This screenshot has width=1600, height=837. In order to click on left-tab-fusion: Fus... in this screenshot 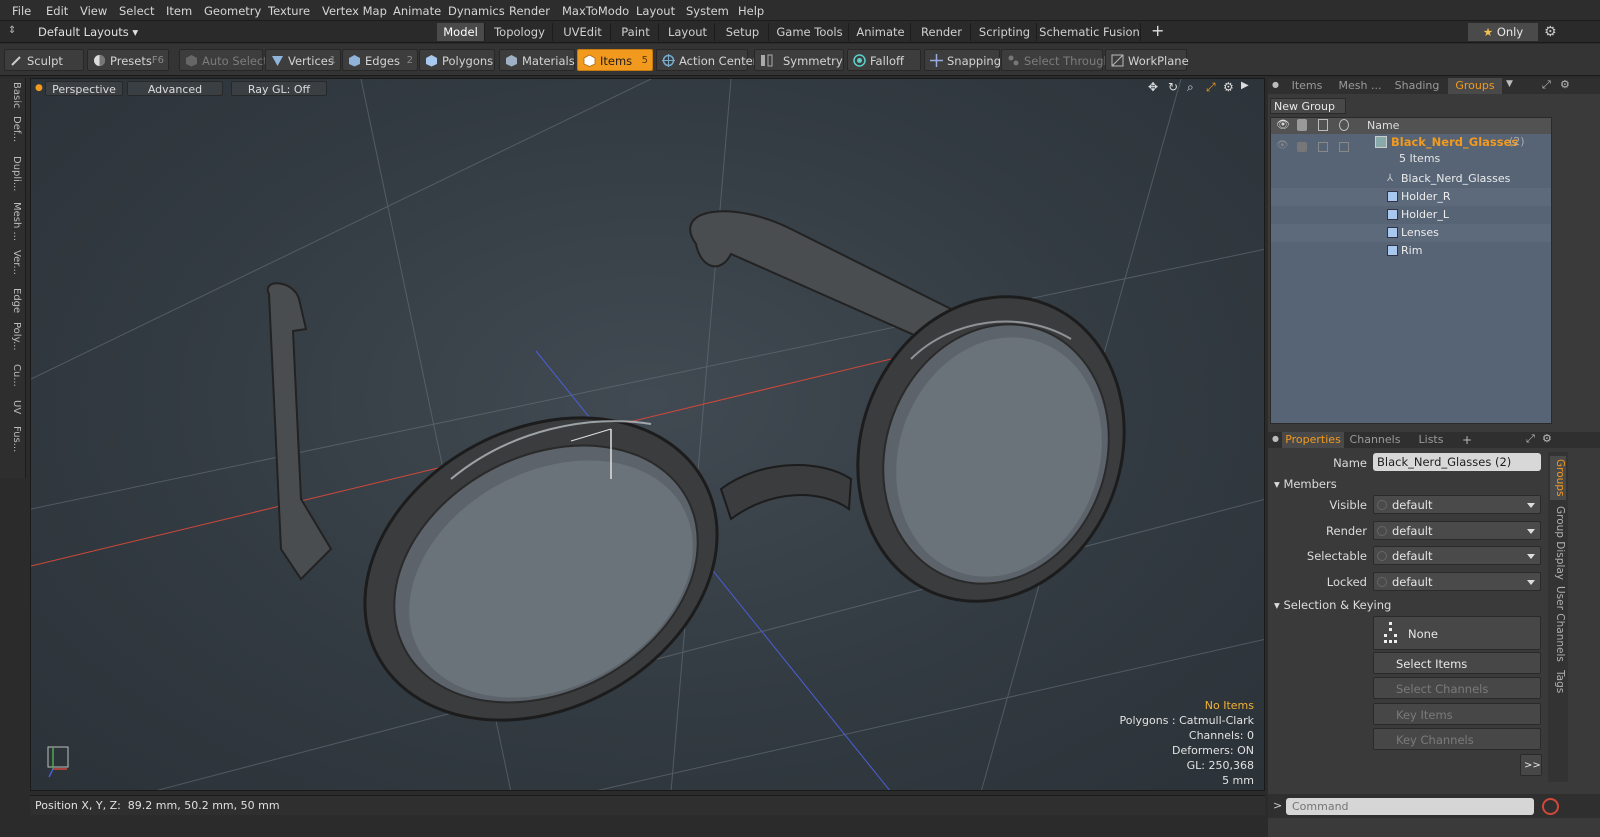, I will do `click(13, 446)`.